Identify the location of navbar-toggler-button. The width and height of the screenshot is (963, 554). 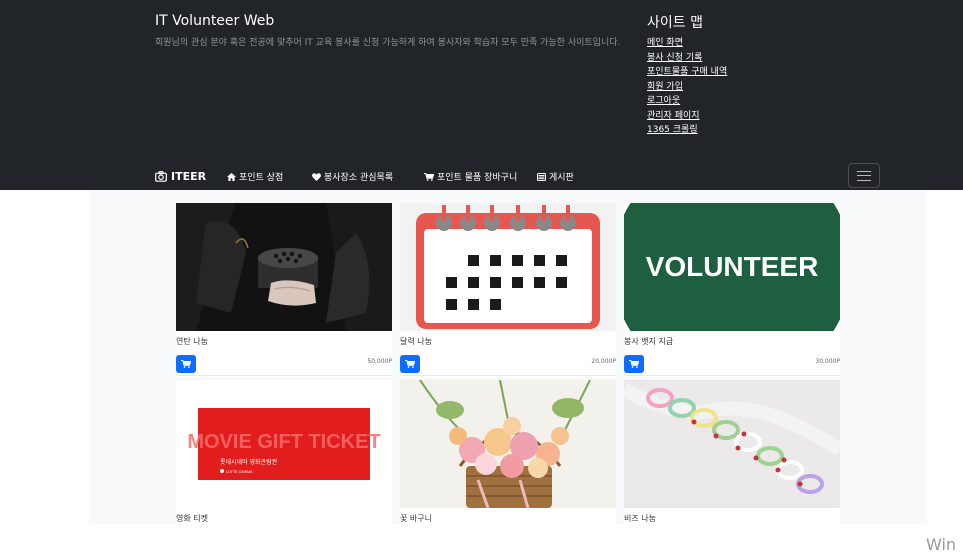
(864, 175).